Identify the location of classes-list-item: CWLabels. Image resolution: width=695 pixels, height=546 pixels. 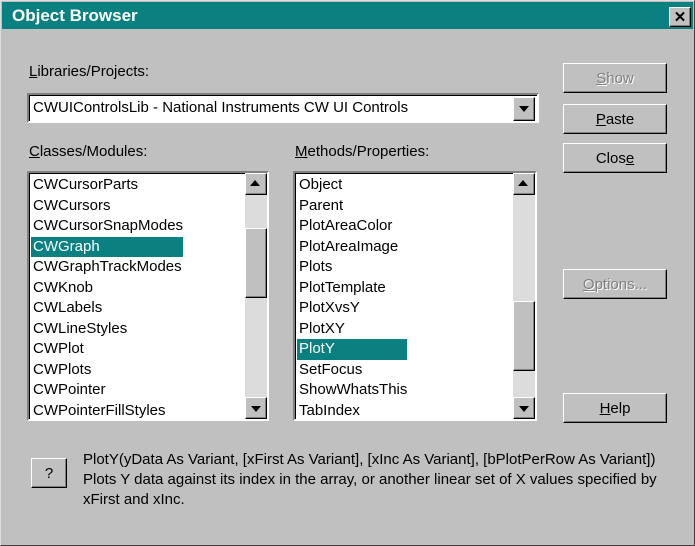
(107, 308).